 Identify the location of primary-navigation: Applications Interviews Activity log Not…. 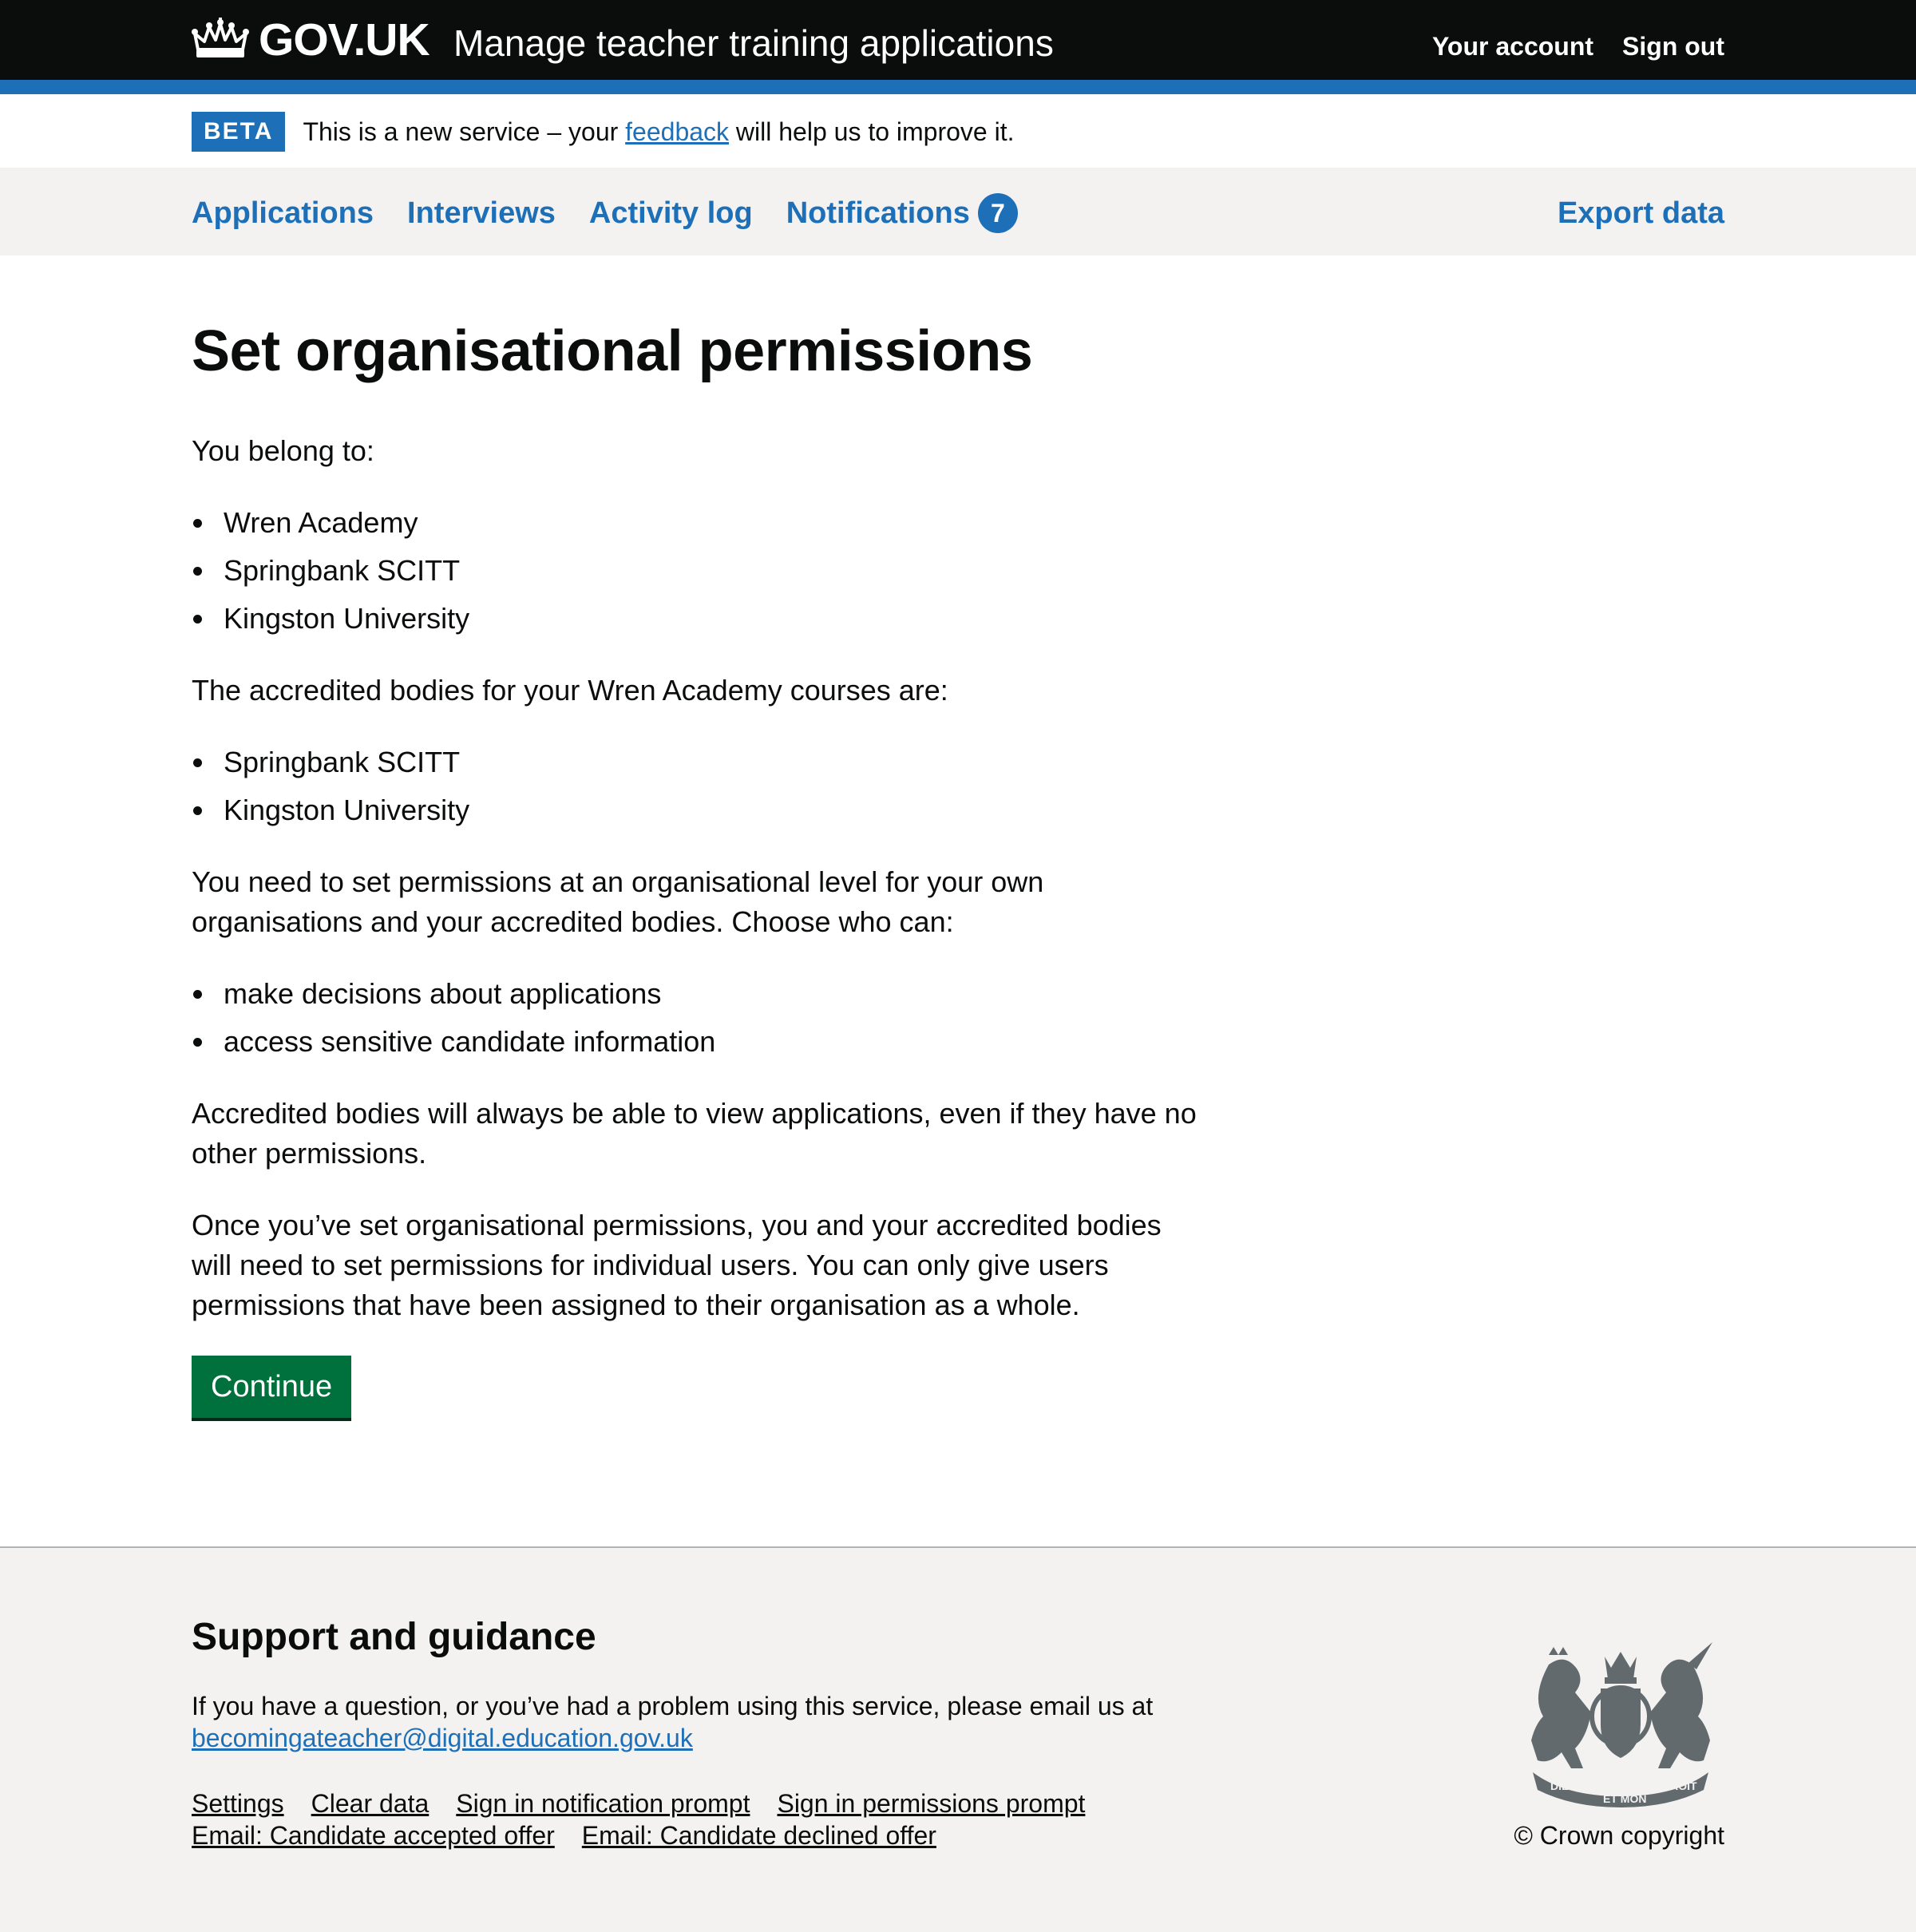
(958, 211).